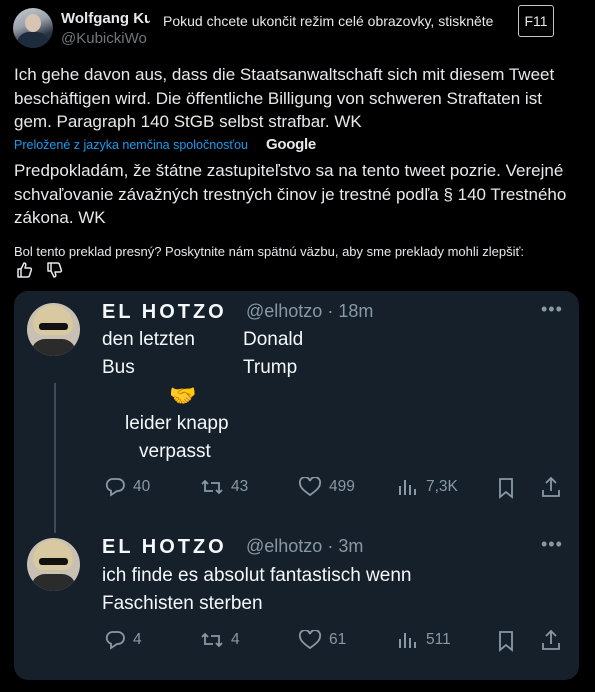 Image resolution: width=595 pixels, height=692 pixels. What do you see at coordinates (183, 395) in the screenshot?
I see `handshake-emoji: 🤝` at bounding box center [183, 395].